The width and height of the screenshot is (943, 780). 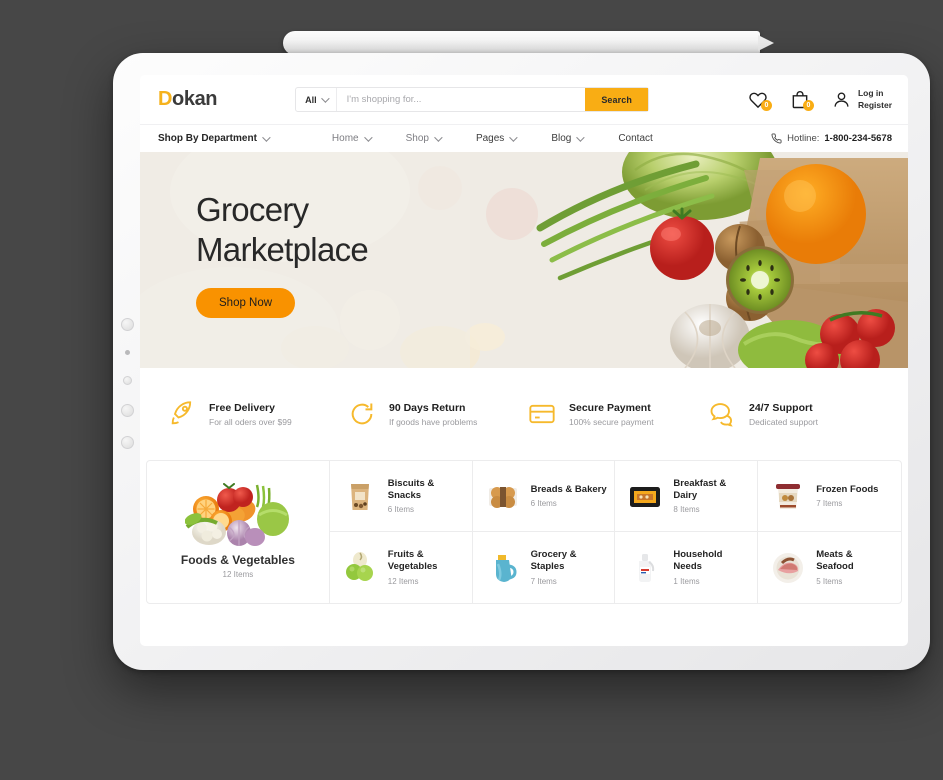 I want to click on cereal-box-icon, so click(x=645, y=497).